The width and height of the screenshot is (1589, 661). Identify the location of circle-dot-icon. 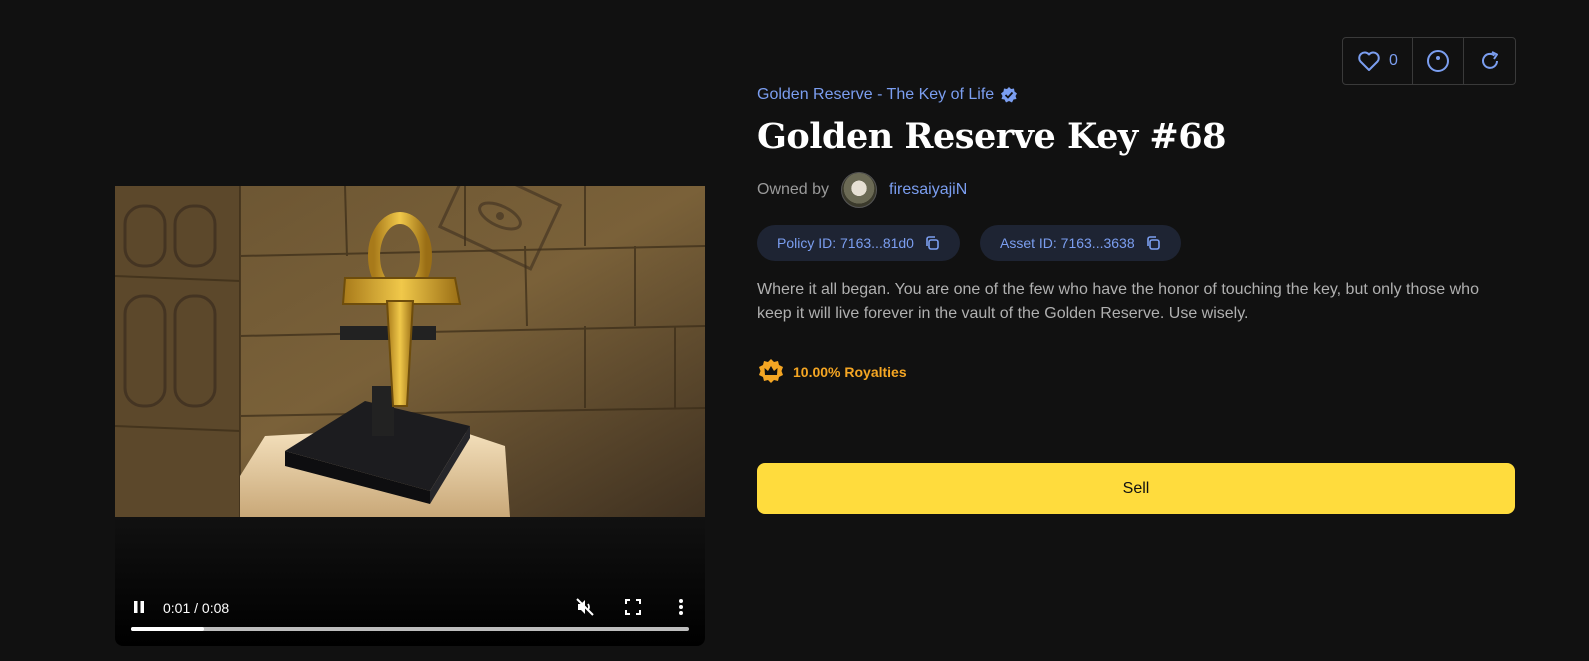
(1438, 61).